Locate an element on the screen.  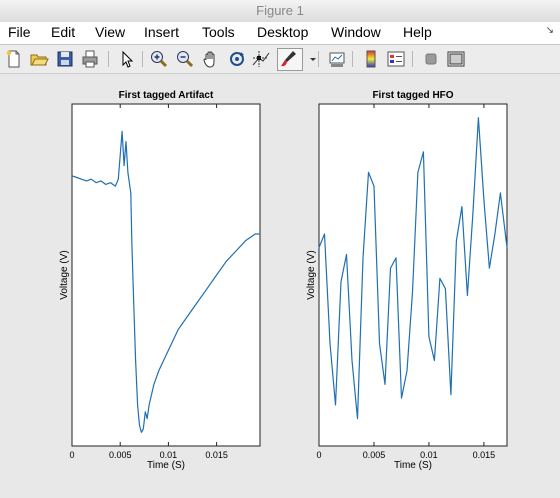
new-figure-icon is located at coordinates (14, 59).